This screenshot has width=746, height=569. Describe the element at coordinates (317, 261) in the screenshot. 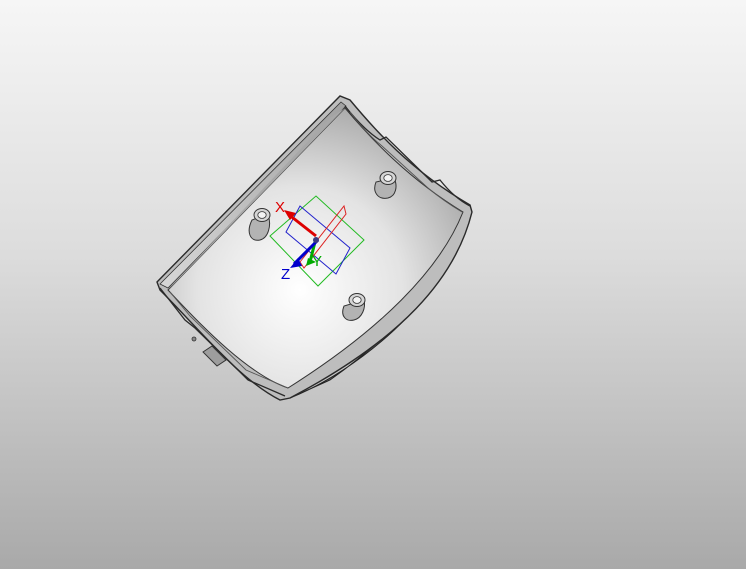

I see `y-axis-label: Y` at that location.